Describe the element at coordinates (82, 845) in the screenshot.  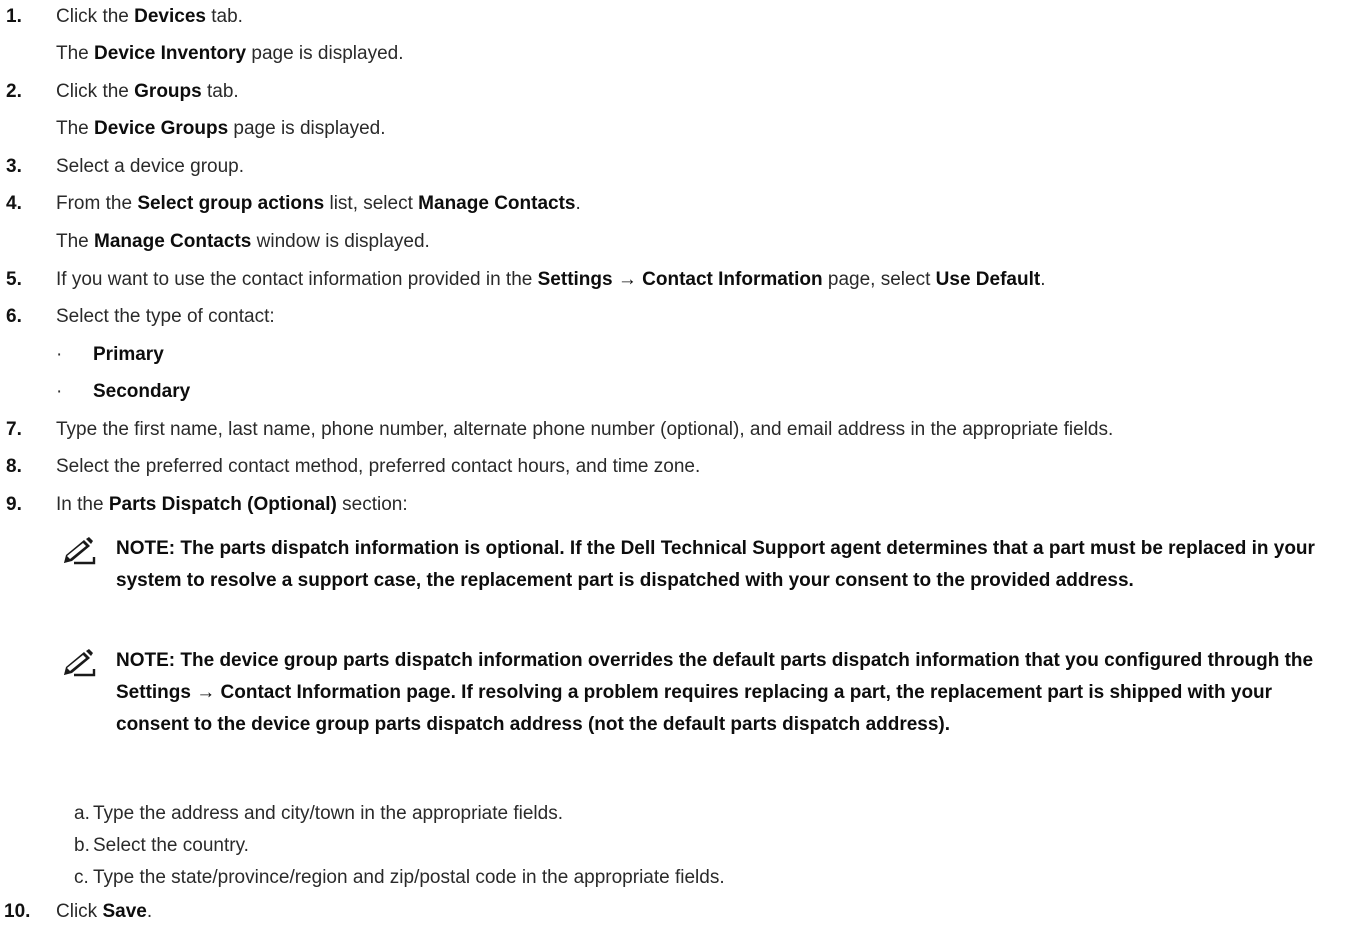
I see `substep-letter: b.` at that location.